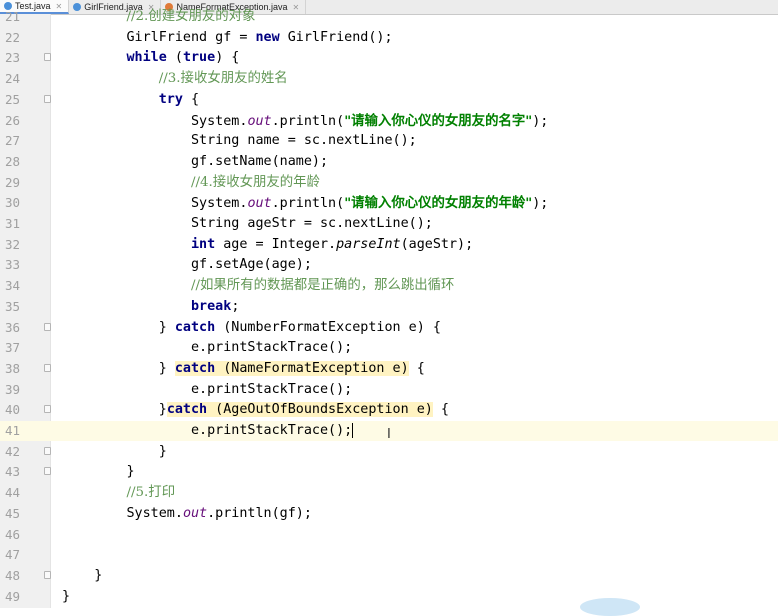 The height and width of the screenshot is (616, 778). I want to click on code-line-40: 40 }catch (AgeOutOfBoundsException e) {, so click(389, 410).